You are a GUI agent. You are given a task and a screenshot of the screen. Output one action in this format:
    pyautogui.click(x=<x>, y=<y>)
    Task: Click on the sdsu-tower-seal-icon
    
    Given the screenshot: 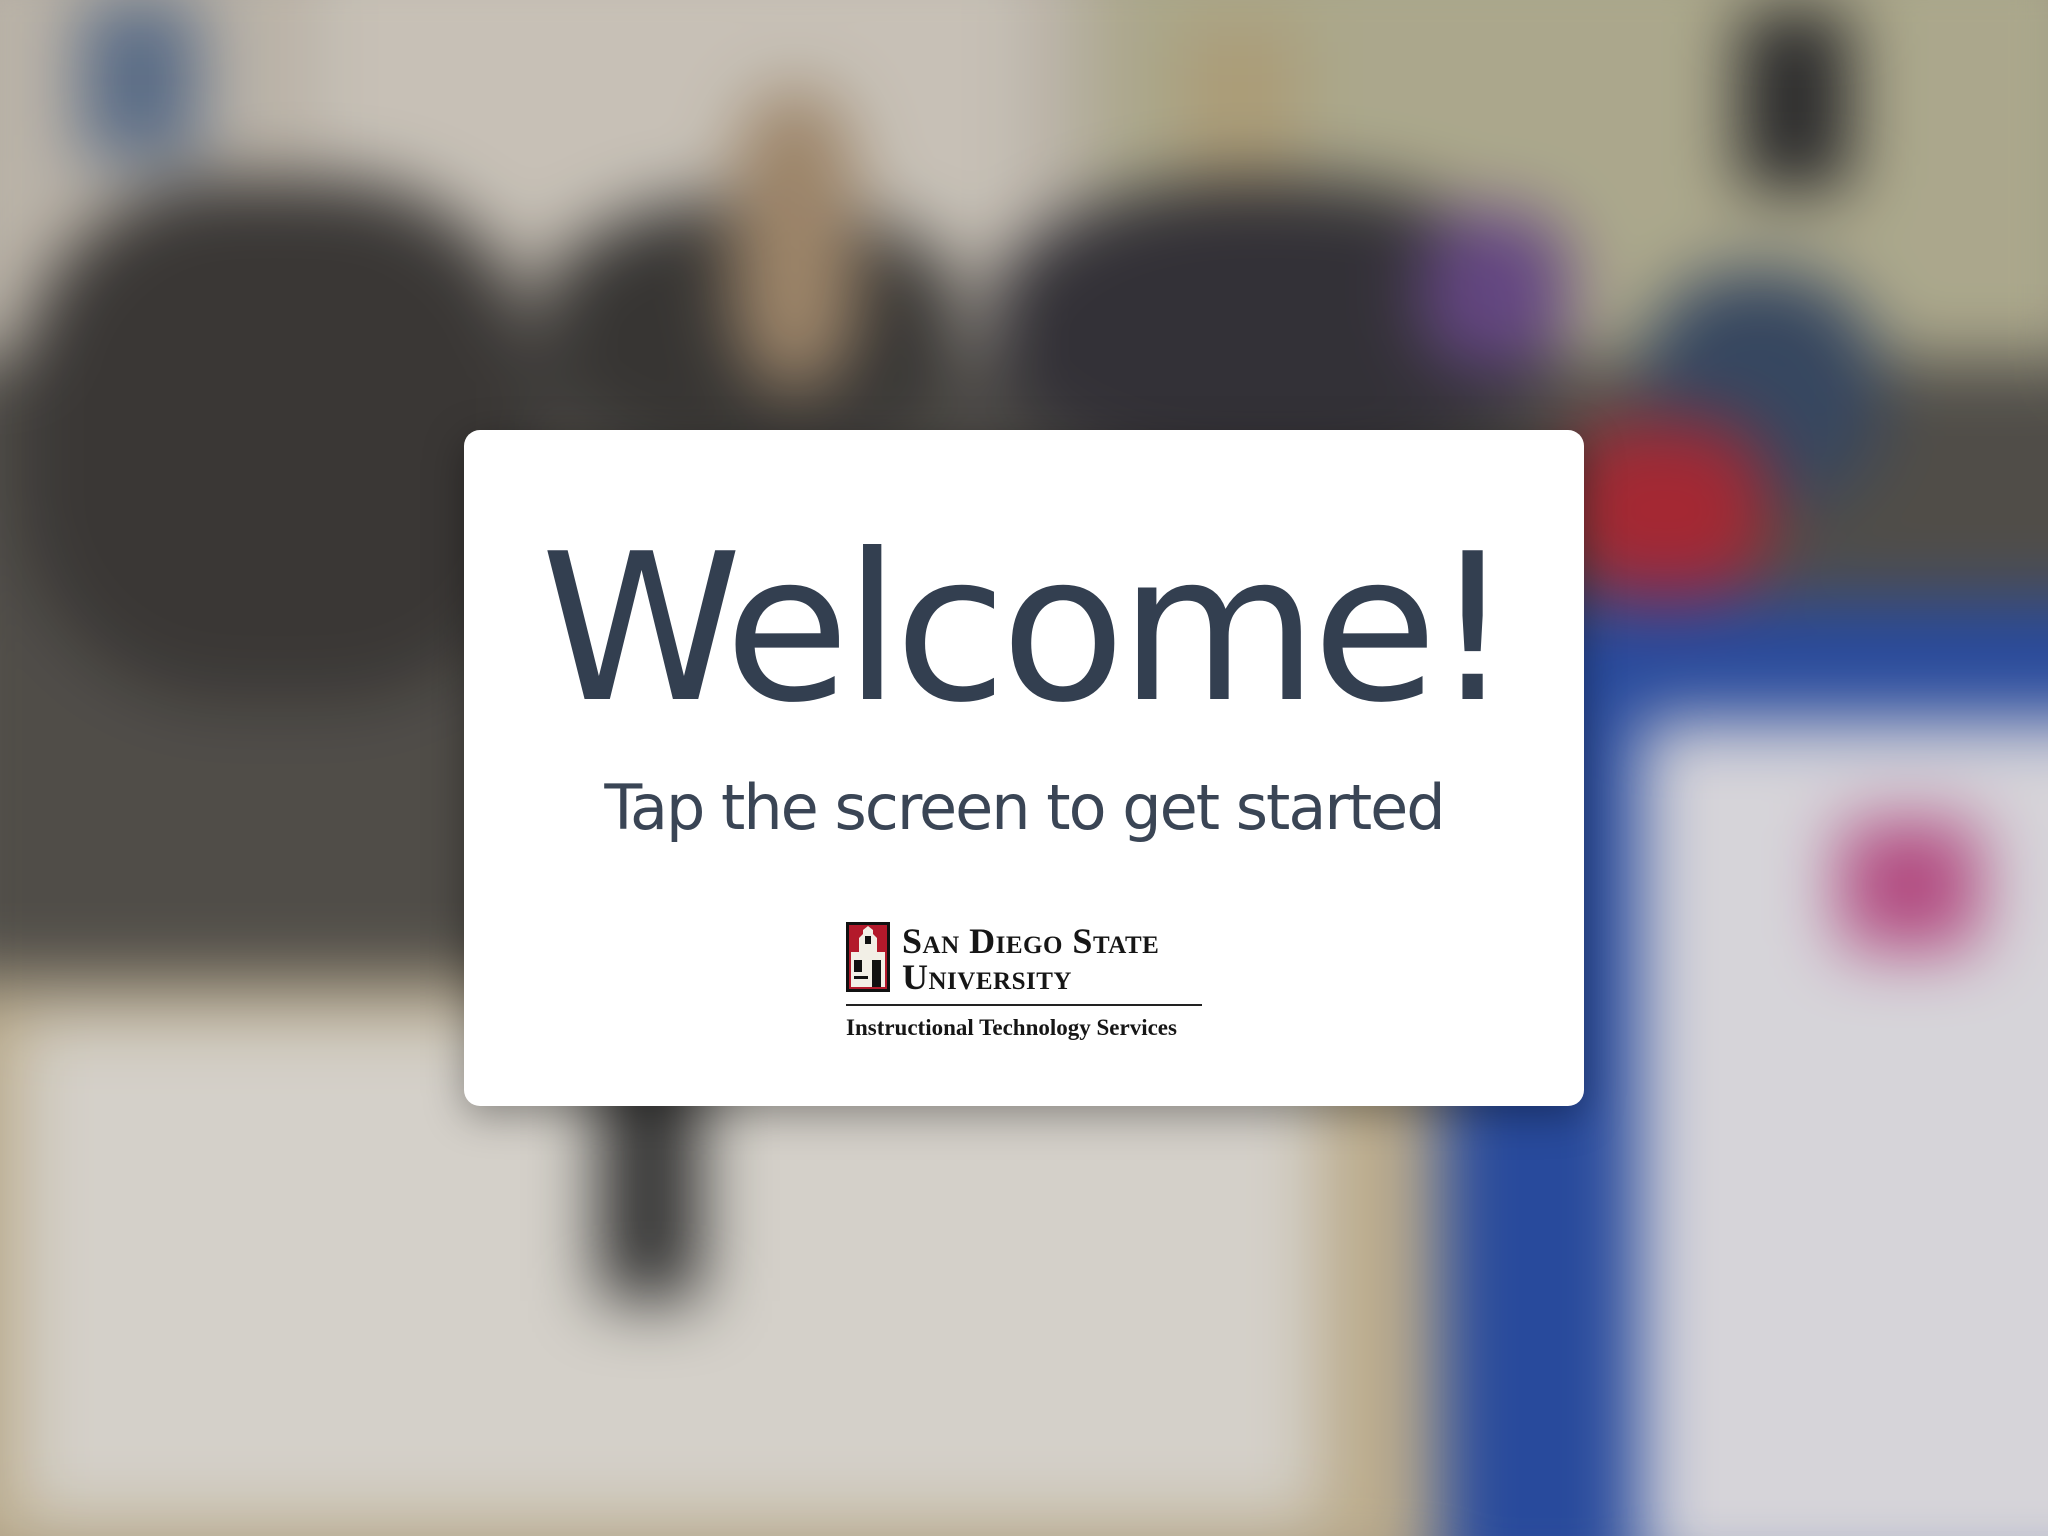 What is the action you would take?
    pyautogui.click(x=868, y=957)
    